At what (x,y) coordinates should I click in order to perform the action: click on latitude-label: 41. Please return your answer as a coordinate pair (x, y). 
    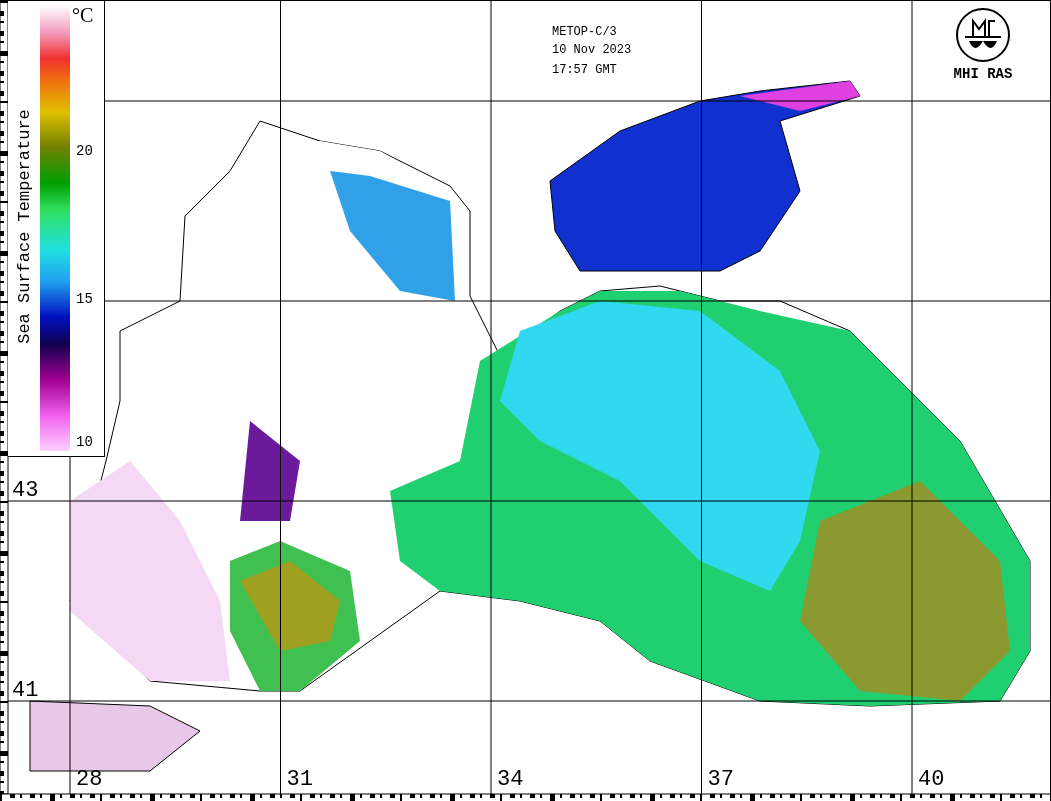
    Looking at the image, I should click on (25, 691).